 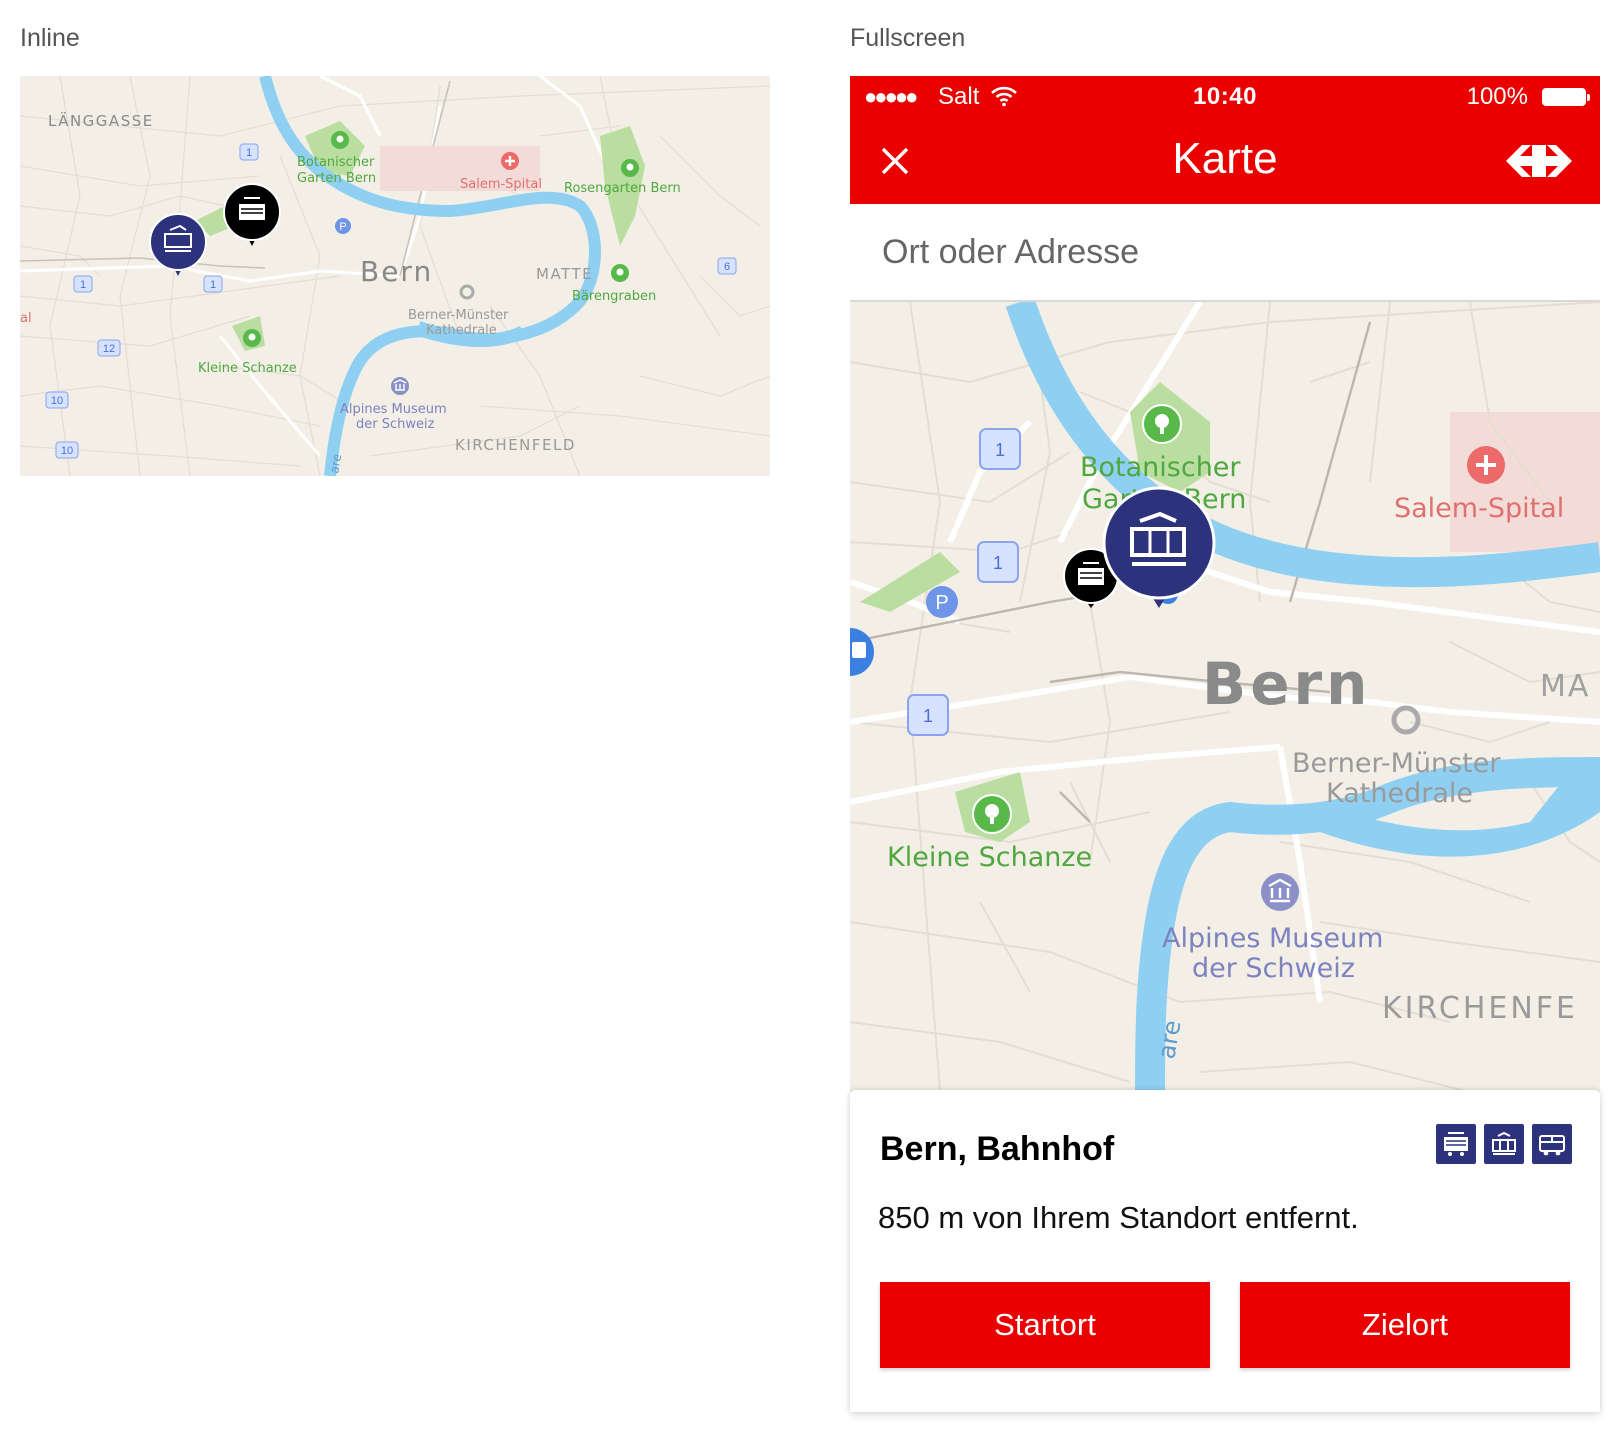 I want to click on poi-label: Garten Bern, so click(x=336, y=178).